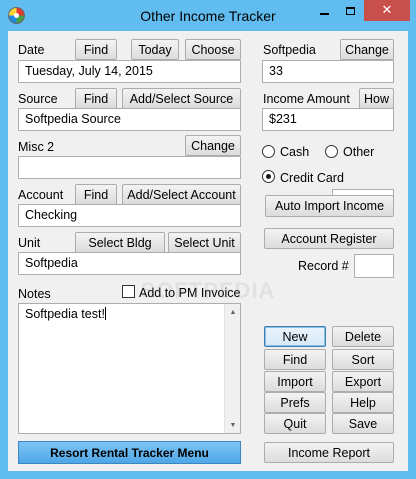 This screenshot has height=479, width=416. What do you see at coordinates (155, 49) in the screenshot?
I see `today-button: Today` at bounding box center [155, 49].